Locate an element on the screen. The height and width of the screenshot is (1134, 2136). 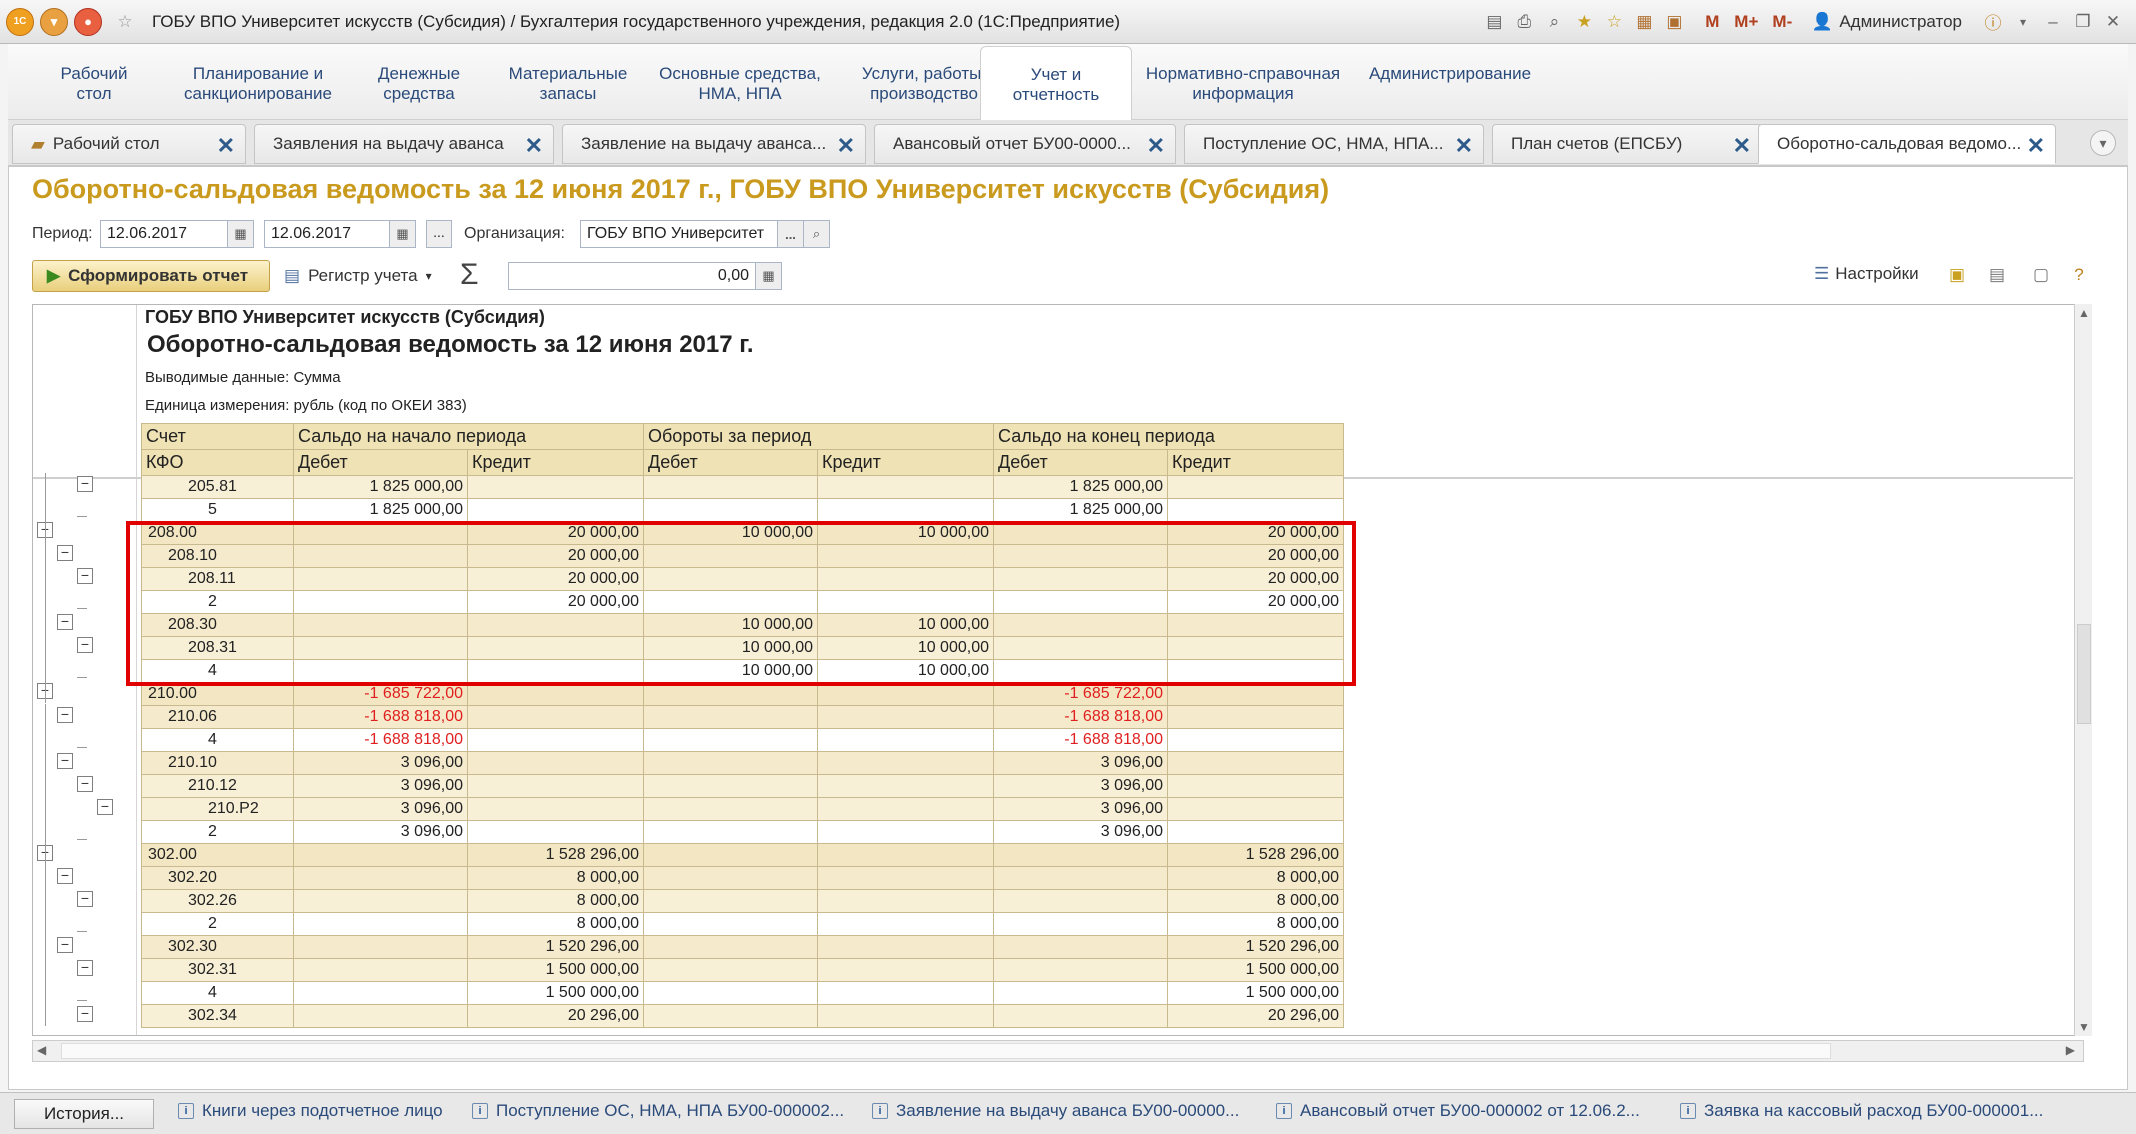
table-row: 4 -1 688 818,00 -1 688 818,00 is located at coordinates (742, 740).